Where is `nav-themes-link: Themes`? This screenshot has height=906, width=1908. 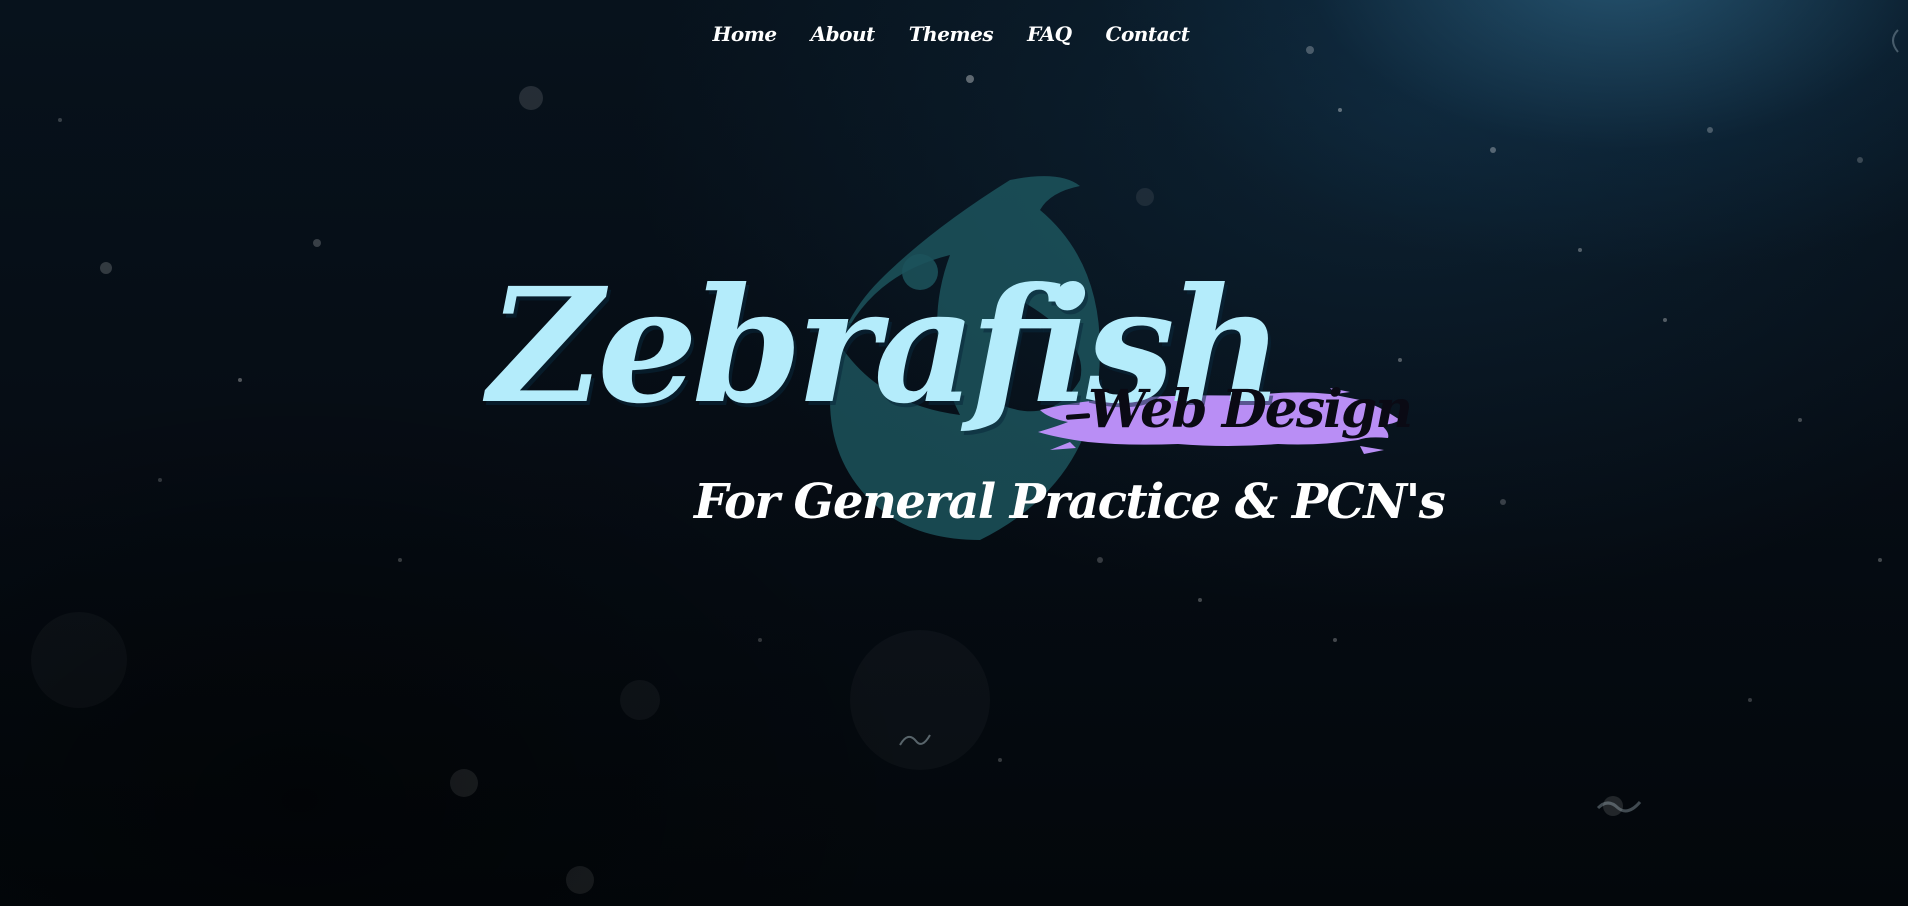
nav-themes-link: Themes is located at coordinates (951, 34).